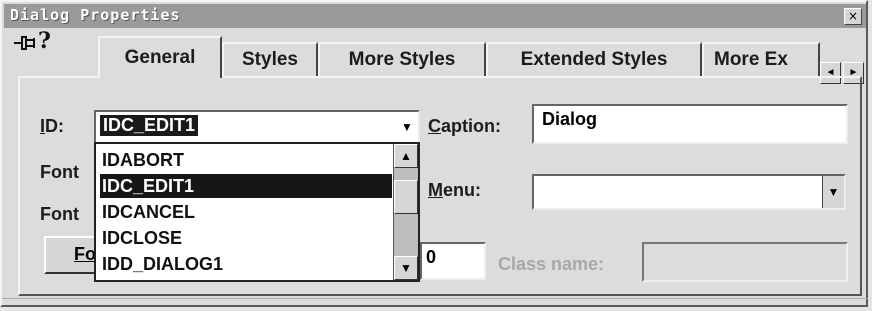 This screenshot has width=872, height=311. What do you see at coordinates (454, 190) in the screenshot?
I see `menu-label: Menu:` at bounding box center [454, 190].